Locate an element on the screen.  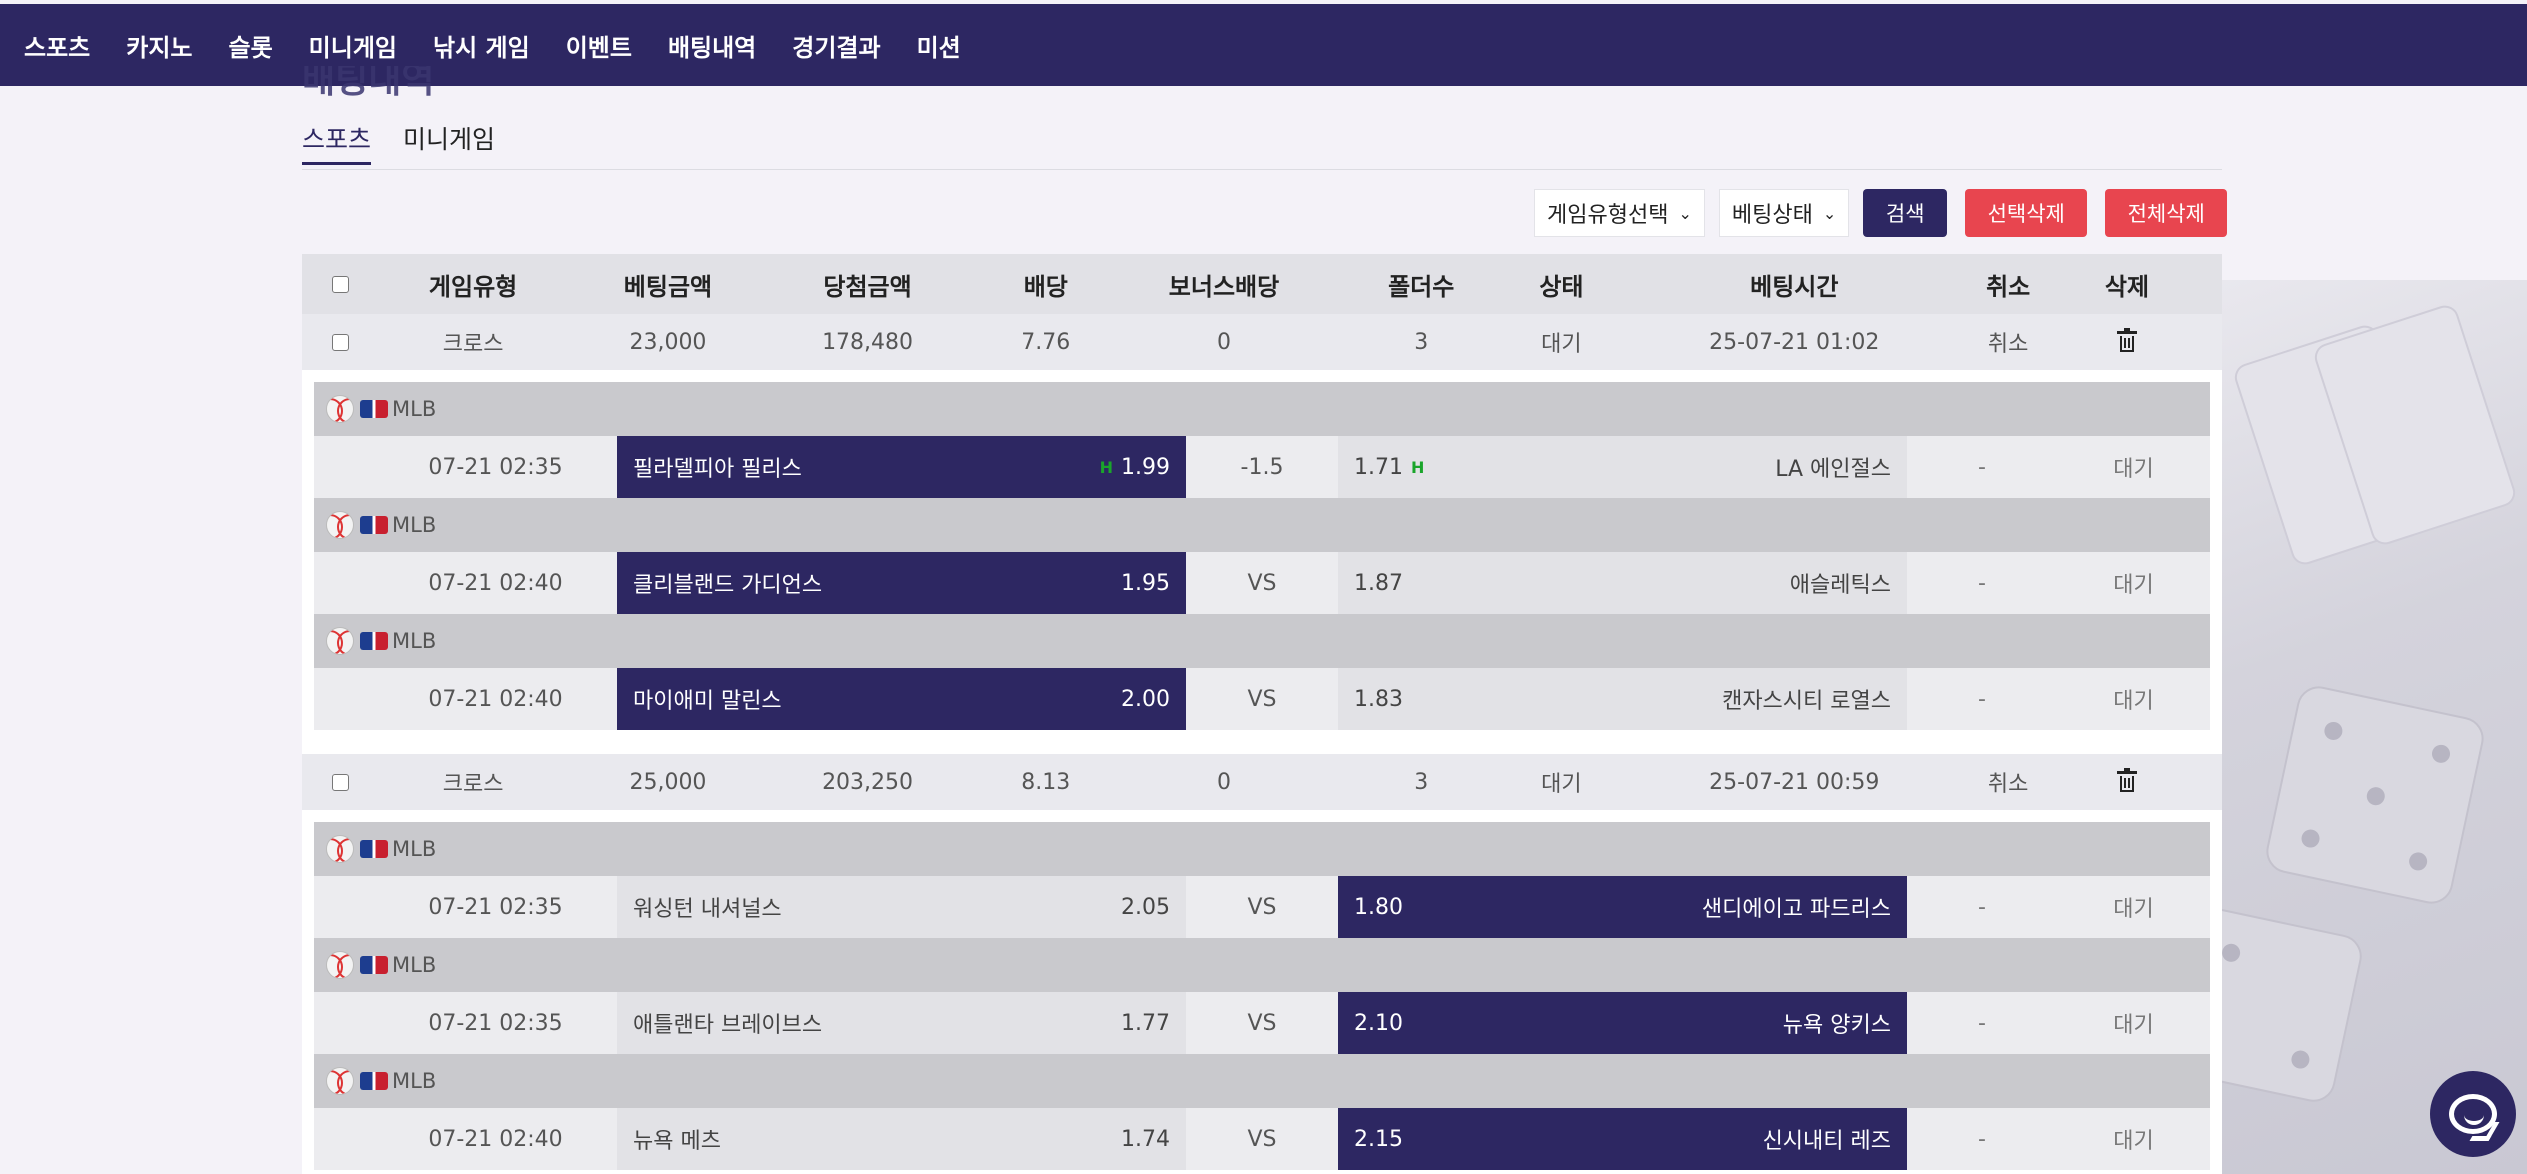
bet-amount: 25,000 is located at coordinates (668, 782).